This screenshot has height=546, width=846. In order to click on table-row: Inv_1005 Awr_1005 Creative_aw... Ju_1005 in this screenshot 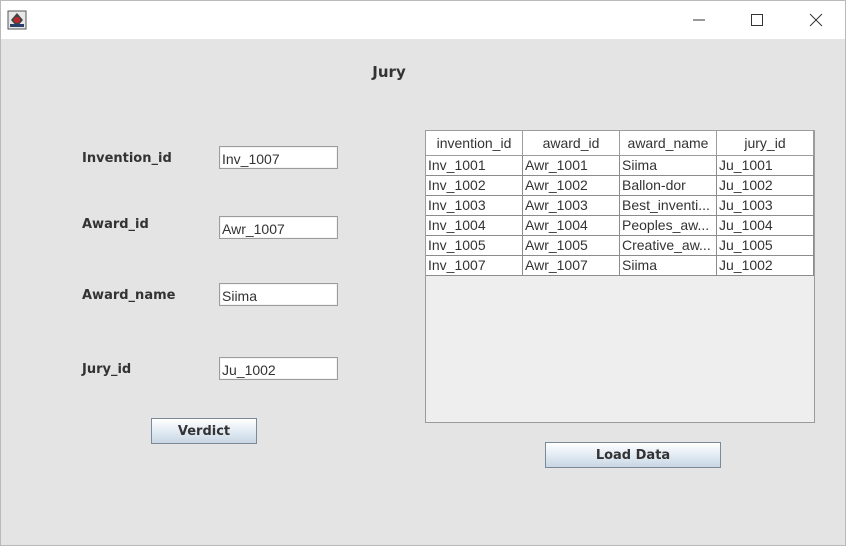, I will do `click(620, 246)`.